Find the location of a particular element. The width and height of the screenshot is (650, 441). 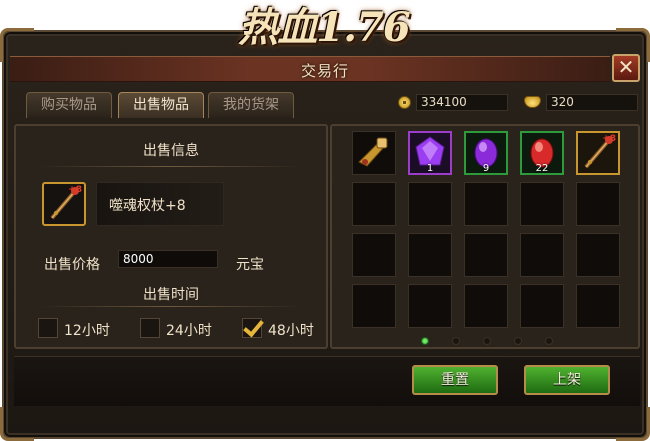

price-label: 出售价格 is located at coordinates (72, 265).